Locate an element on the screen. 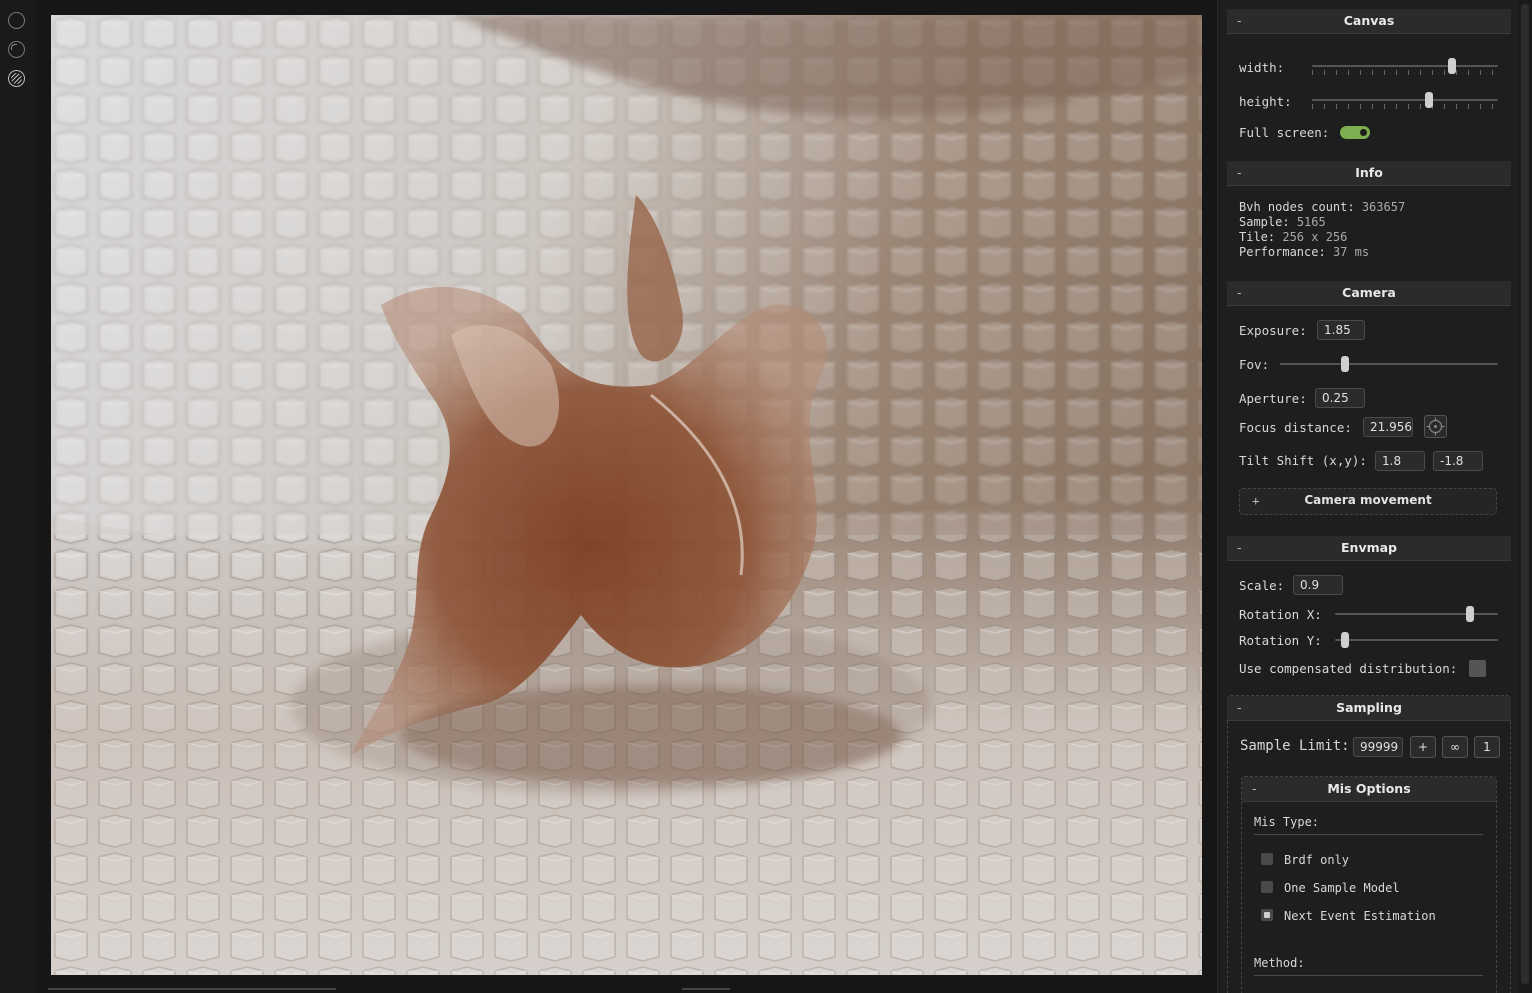 The image size is (1532, 993). left-toolbar is located at coordinates (18, 496).